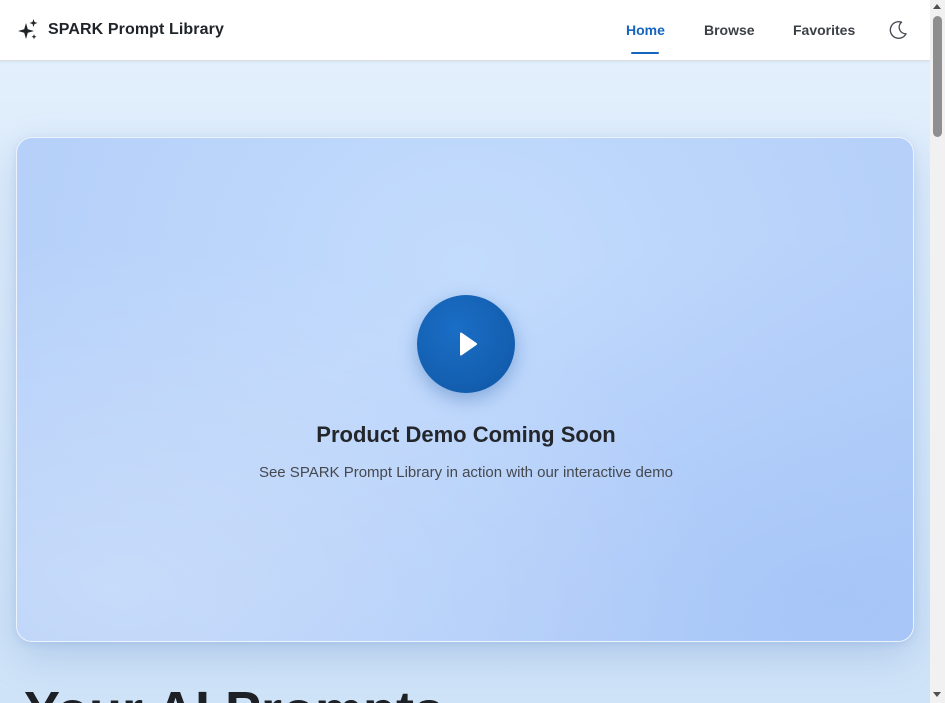  I want to click on nav-home: Home, so click(645, 30).